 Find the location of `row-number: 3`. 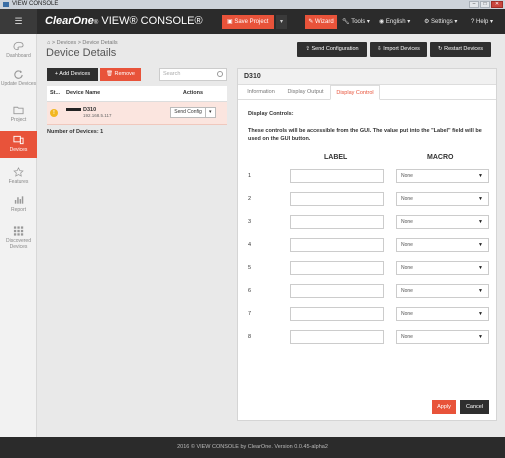

row-number: 3 is located at coordinates (250, 222).